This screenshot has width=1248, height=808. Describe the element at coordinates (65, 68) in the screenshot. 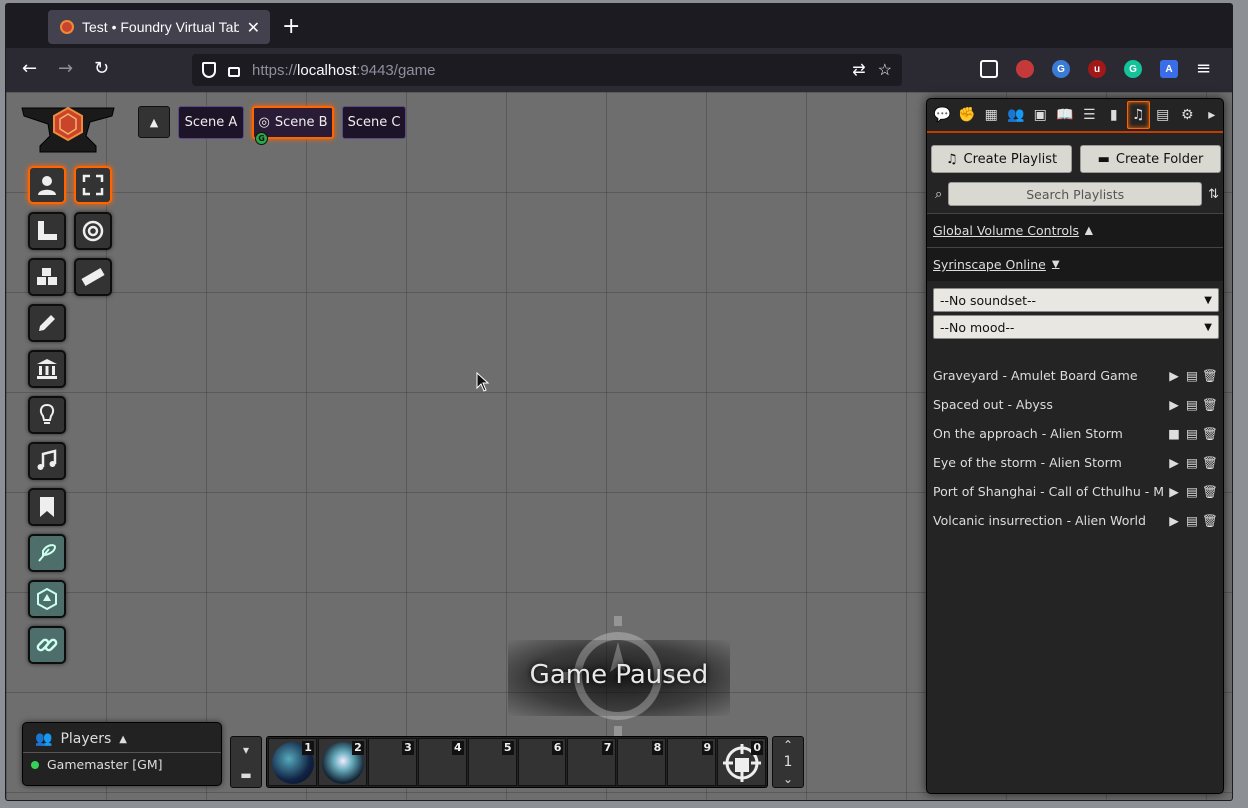

I see `forward-button: →` at that location.